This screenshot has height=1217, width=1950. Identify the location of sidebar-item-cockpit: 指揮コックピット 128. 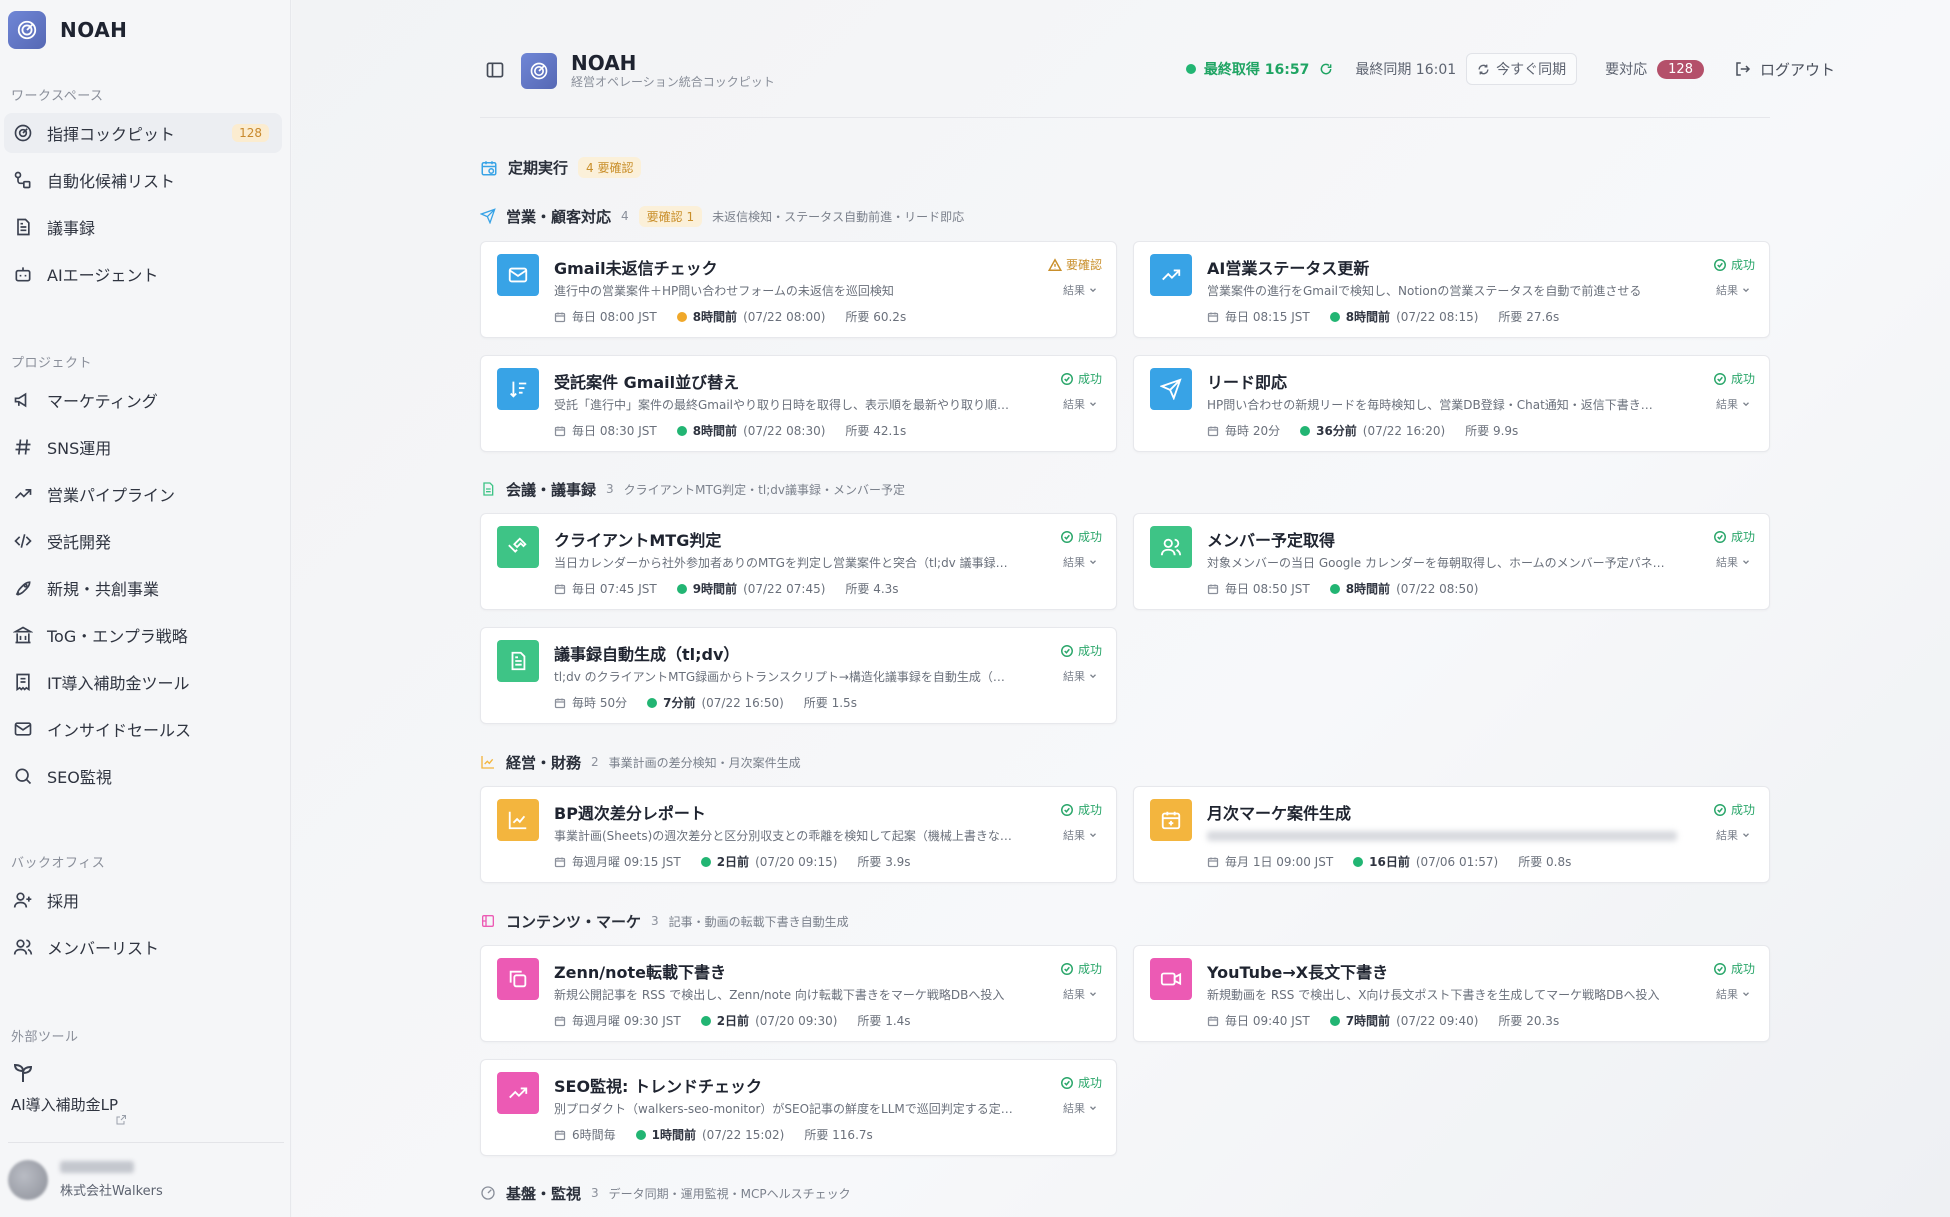
(143, 133).